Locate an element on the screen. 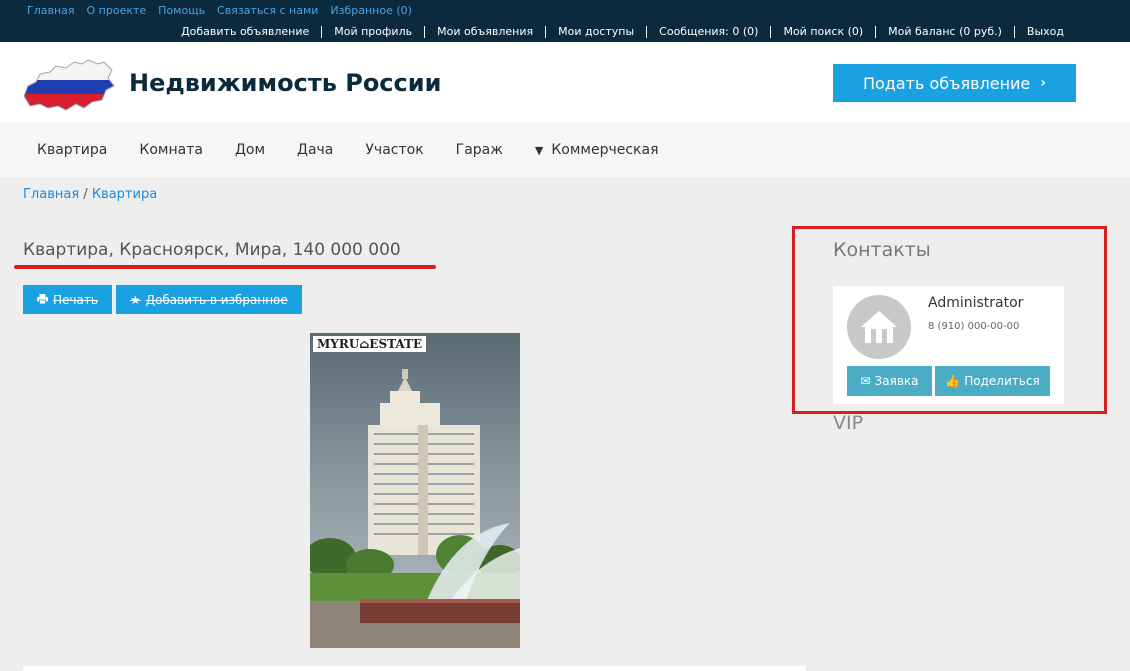 This screenshot has width=1130, height=671. user-menu-profile: Мой профиль is located at coordinates (374, 32).